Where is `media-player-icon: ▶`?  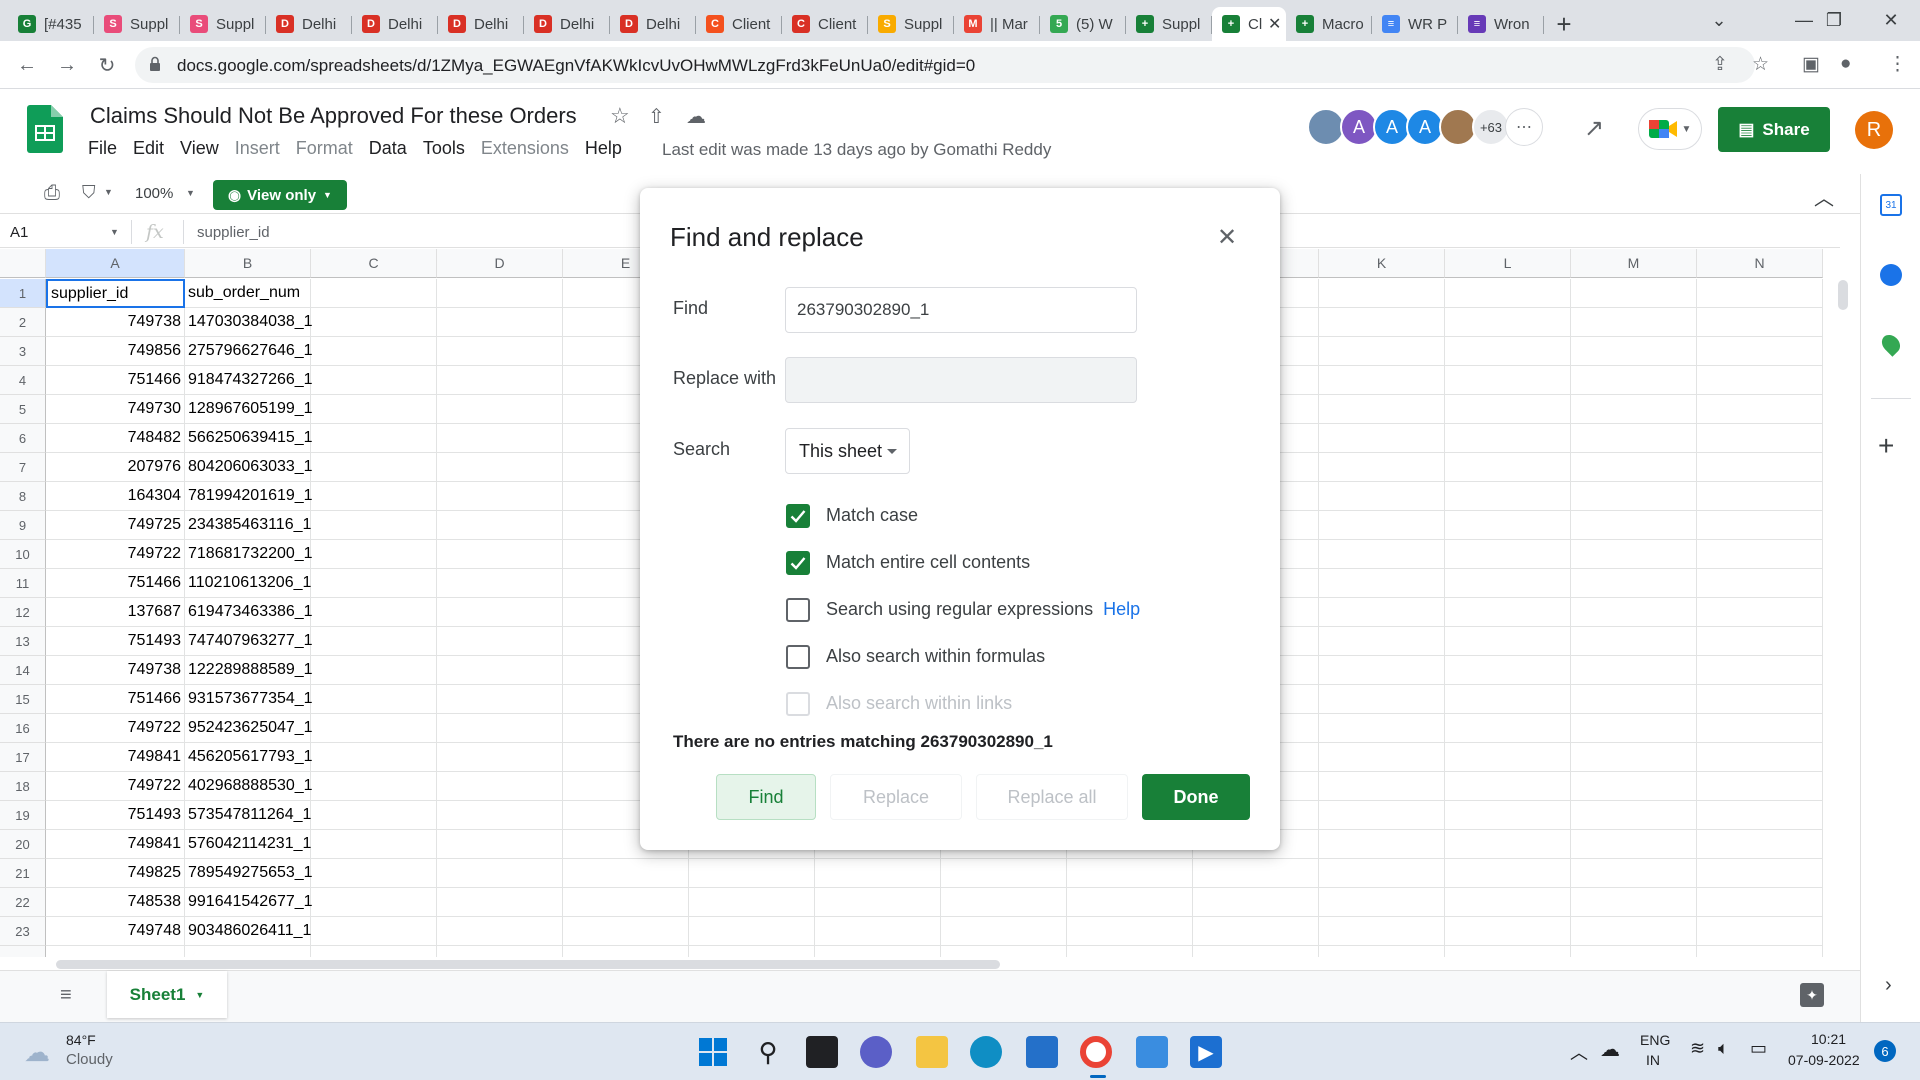
media-player-icon: ▶ is located at coordinates (1206, 1052).